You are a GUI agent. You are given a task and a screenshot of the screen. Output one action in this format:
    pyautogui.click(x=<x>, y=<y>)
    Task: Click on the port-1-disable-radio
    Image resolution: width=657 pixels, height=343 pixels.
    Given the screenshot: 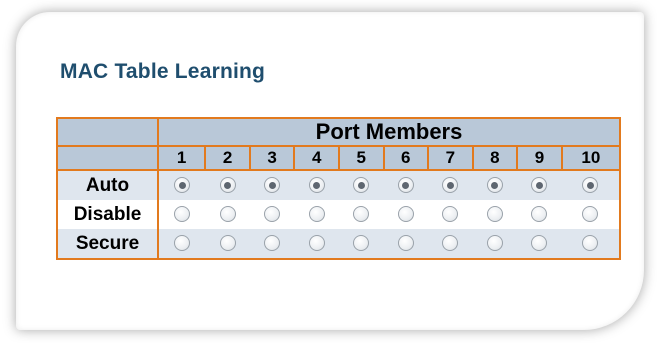 What is the action you would take?
    pyautogui.click(x=182, y=214)
    